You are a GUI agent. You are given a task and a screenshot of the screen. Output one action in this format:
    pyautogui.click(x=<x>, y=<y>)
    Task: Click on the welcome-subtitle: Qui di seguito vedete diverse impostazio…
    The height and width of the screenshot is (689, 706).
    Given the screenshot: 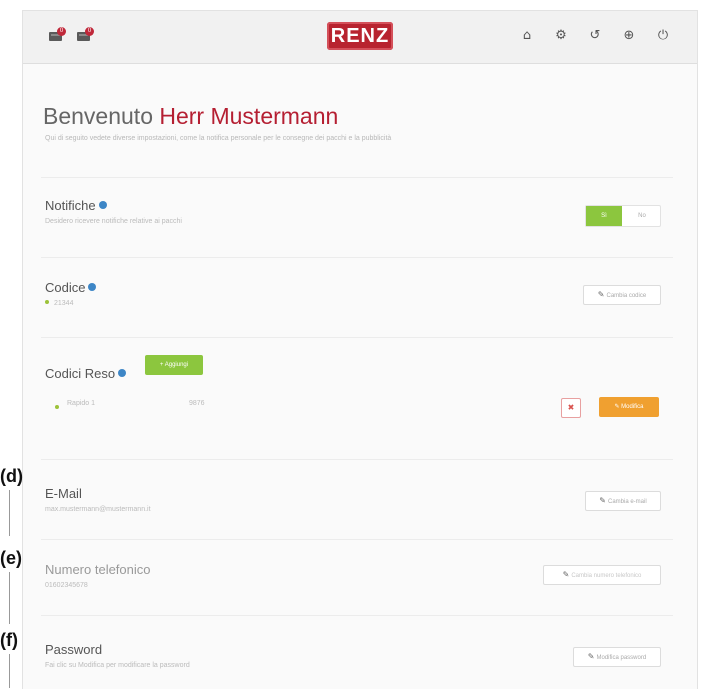 What is the action you would take?
    pyautogui.click(x=218, y=138)
    